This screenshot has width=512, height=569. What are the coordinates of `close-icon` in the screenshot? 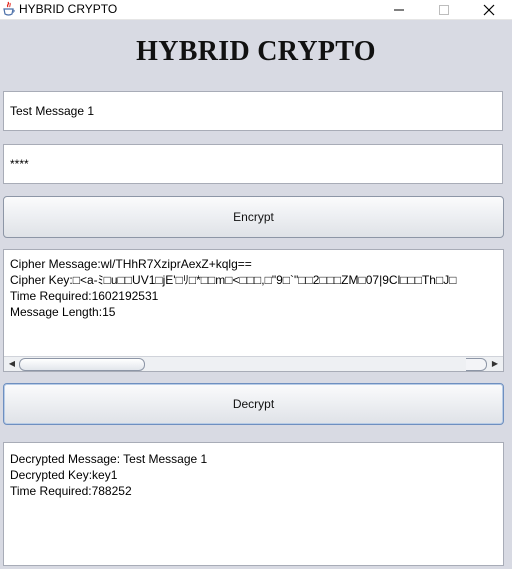 It's located at (489, 9).